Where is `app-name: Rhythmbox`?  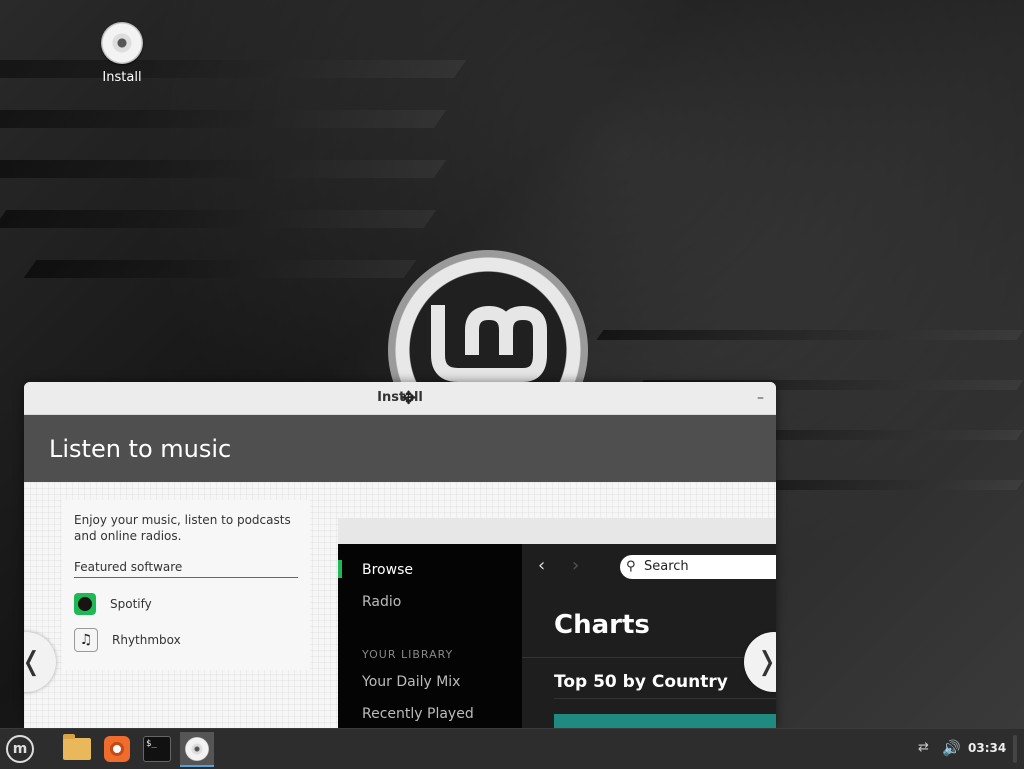
app-name: Rhythmbox is located at coordinates (146, 640).